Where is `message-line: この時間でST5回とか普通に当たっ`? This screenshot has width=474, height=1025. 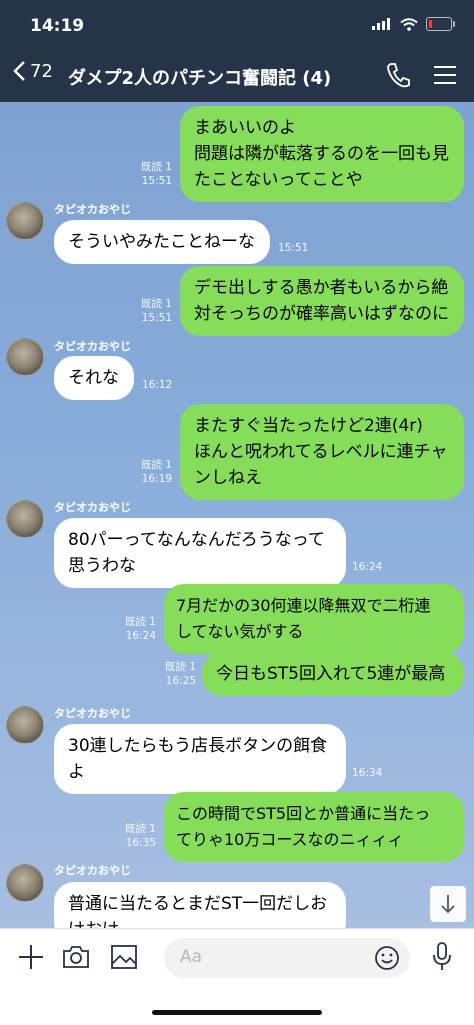 message-line: この時間でST5回とか普通に当たっ is located at coordinates (303, 813).